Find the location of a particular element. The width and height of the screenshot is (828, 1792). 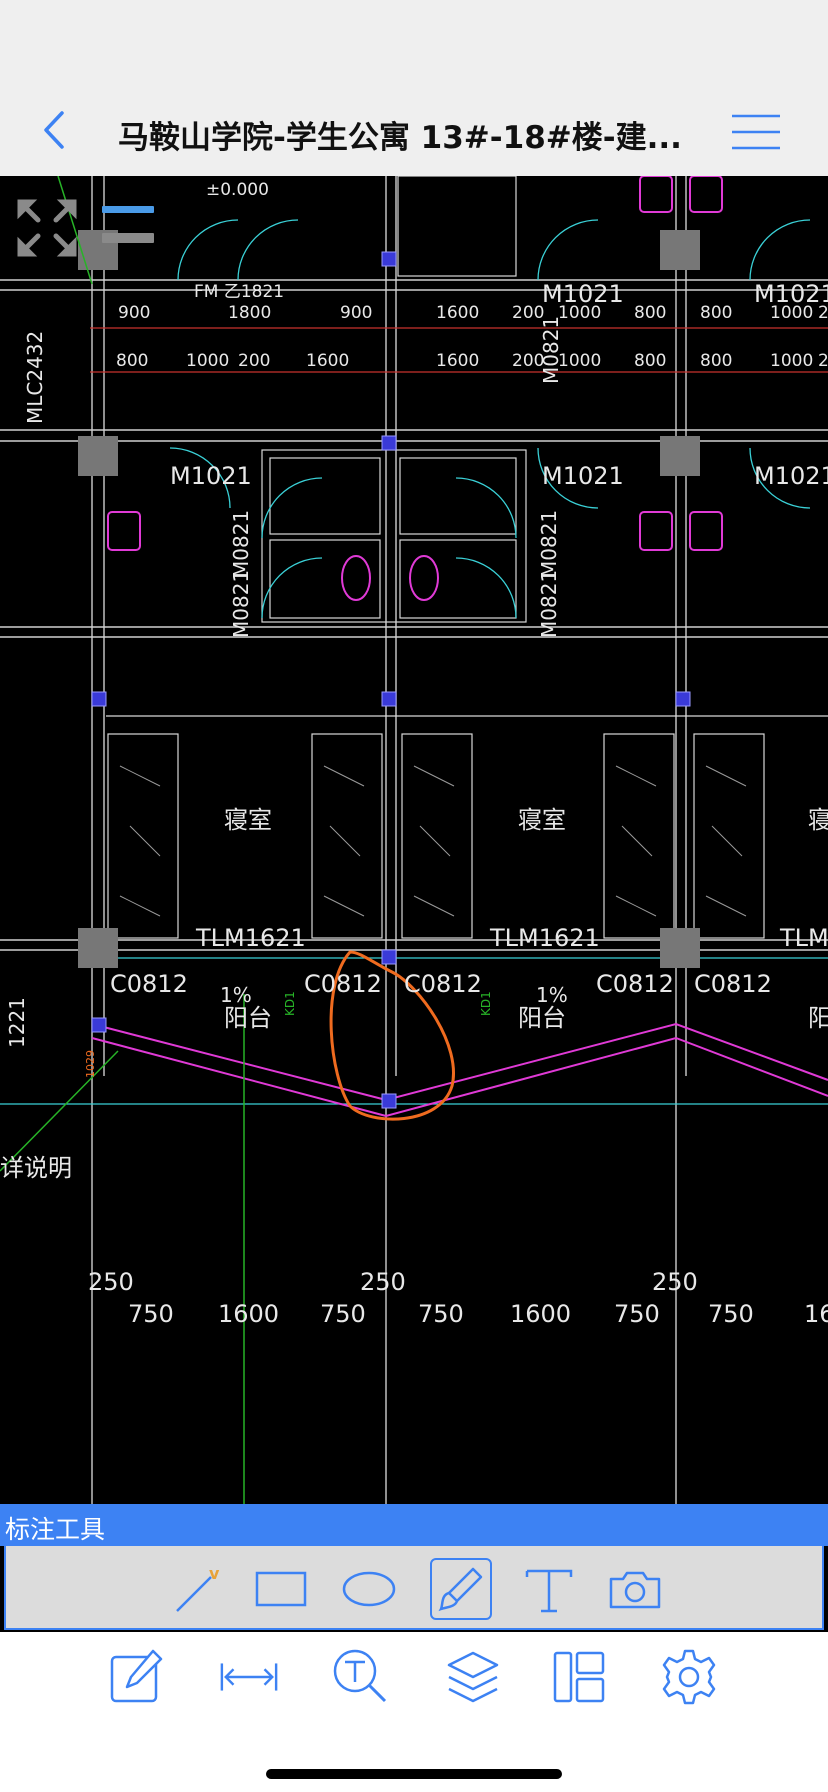

edit-icon is located at coordinates (136, 1676).